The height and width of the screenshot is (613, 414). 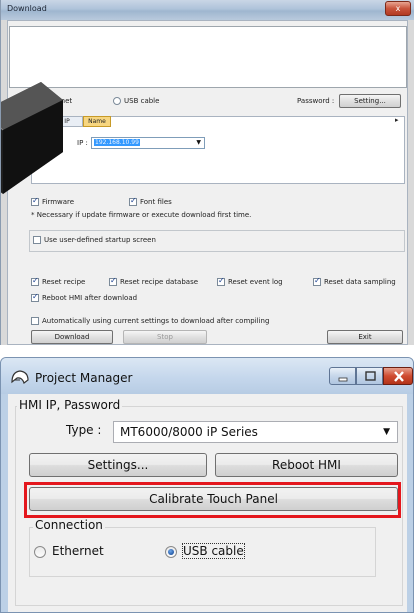 I want to click on tab-name: Name, so click(x=97, y=121).